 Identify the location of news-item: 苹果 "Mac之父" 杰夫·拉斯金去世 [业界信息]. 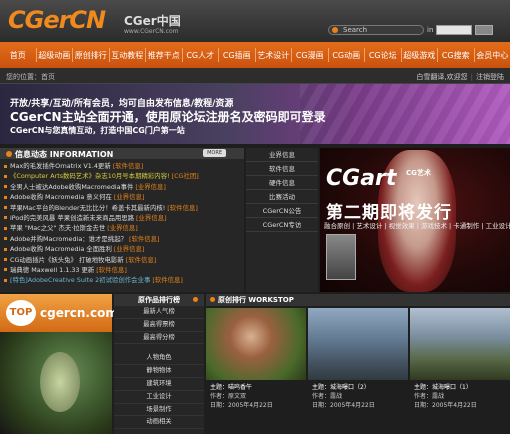
(123, 228).